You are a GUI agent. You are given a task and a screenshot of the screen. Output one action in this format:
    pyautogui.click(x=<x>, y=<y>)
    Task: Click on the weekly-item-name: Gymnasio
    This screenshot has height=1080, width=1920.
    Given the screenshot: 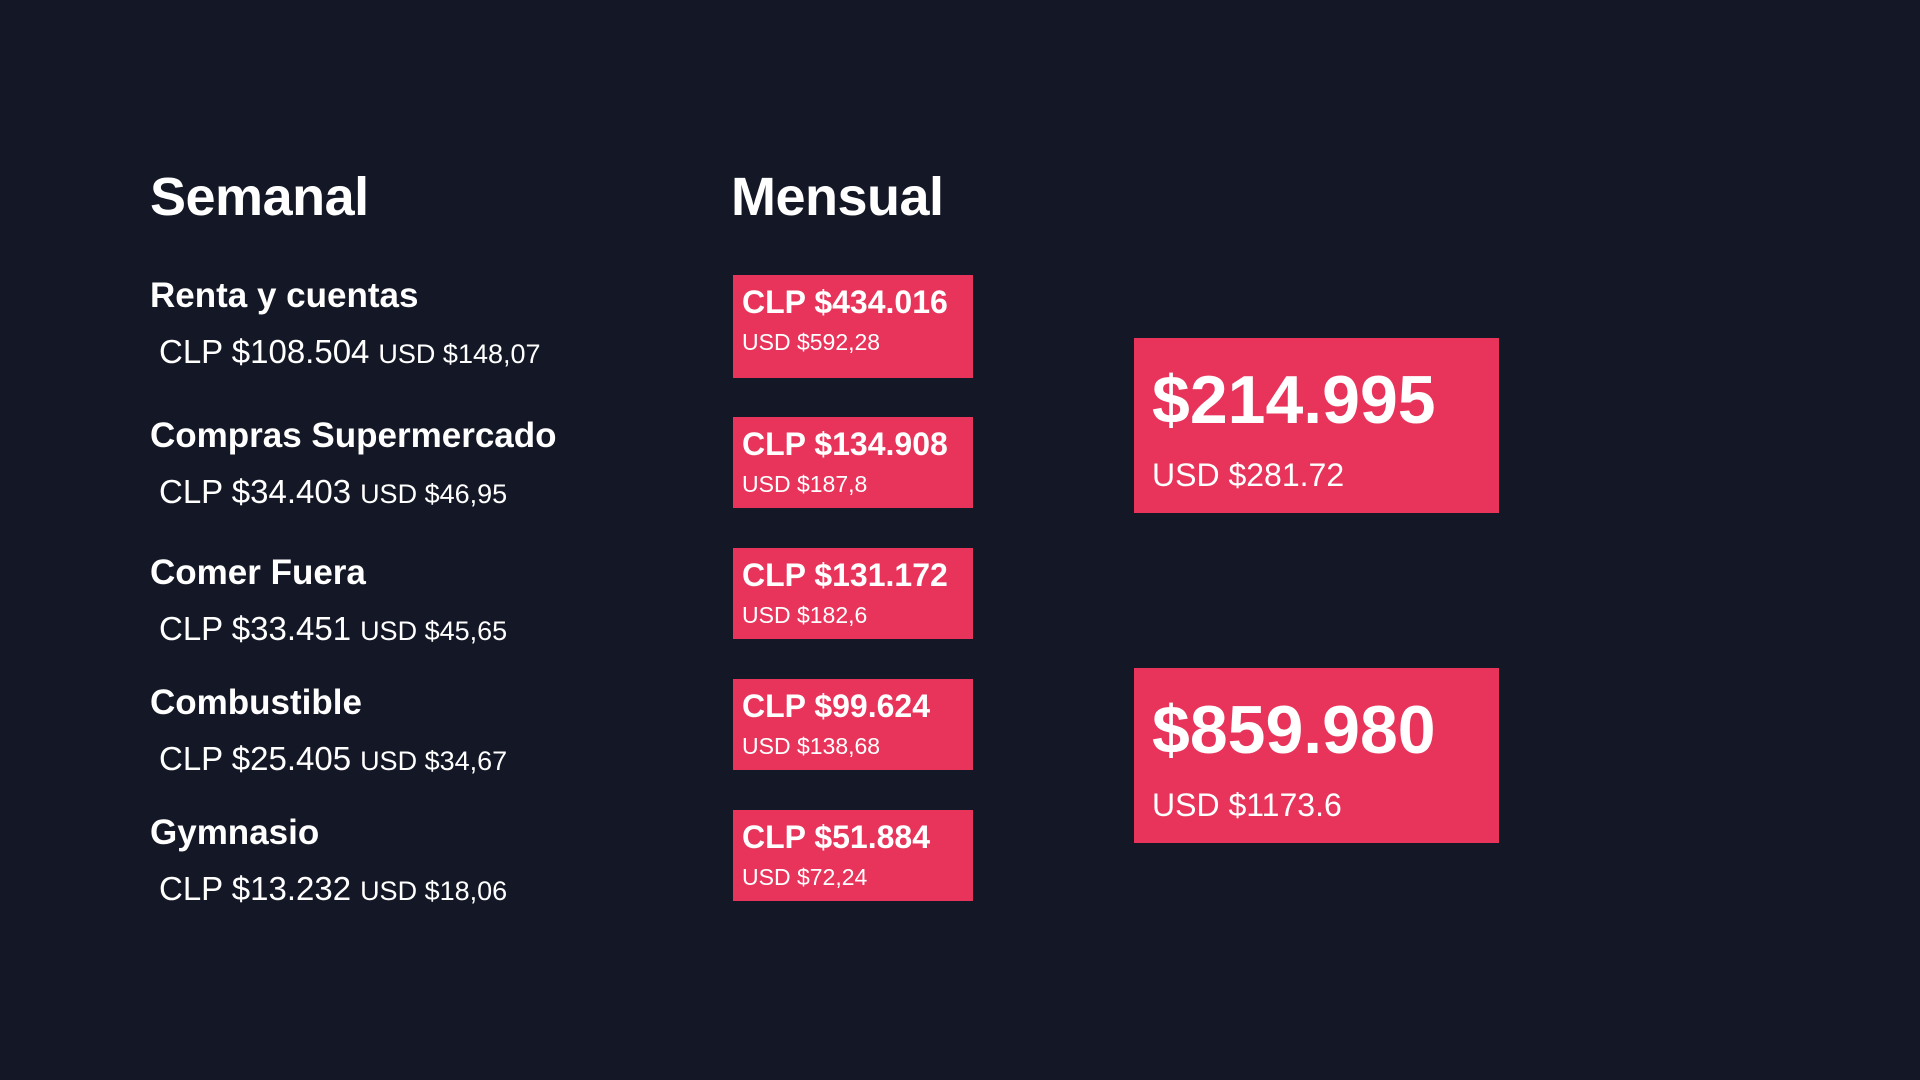 What is the action you would take?
    pyautogui.click(x=235, y=832)
    